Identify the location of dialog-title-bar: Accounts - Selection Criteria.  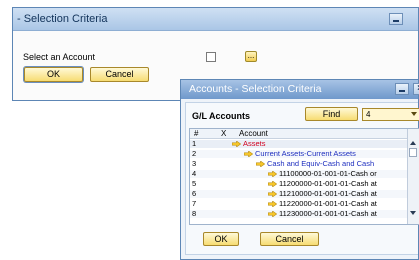
(299, 89).